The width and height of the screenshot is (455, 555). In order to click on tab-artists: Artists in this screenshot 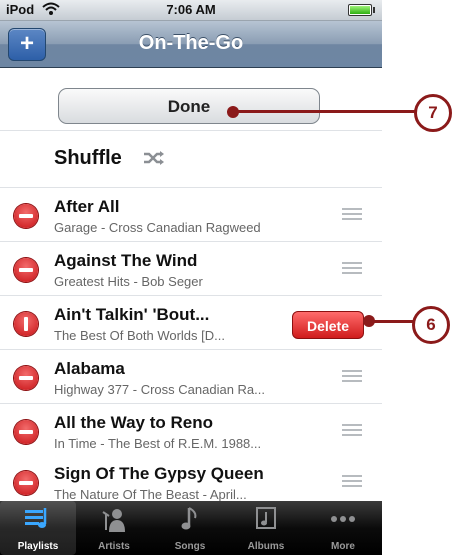, I will do `click(114, 528)`.